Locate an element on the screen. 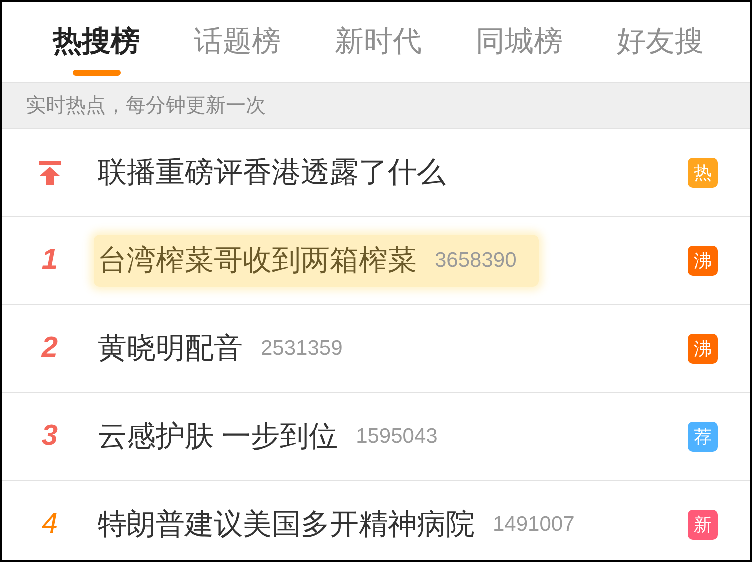  topic-title: 台湾榨菜哥收到两箱榨菜 is located at coordinates (257, 261).